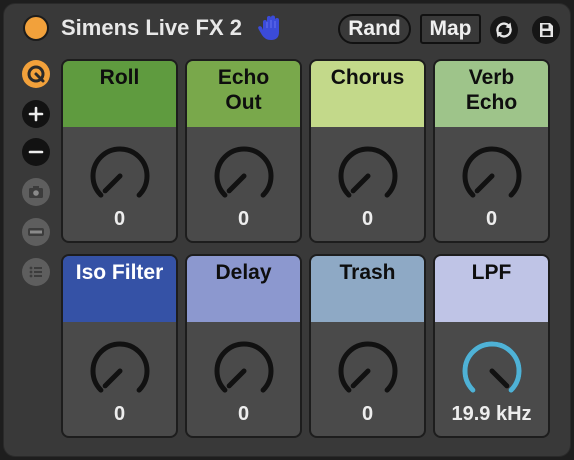  Describe the element at coordinates (450, 29) in the screenshot. I see `map-button: Map` at that location.